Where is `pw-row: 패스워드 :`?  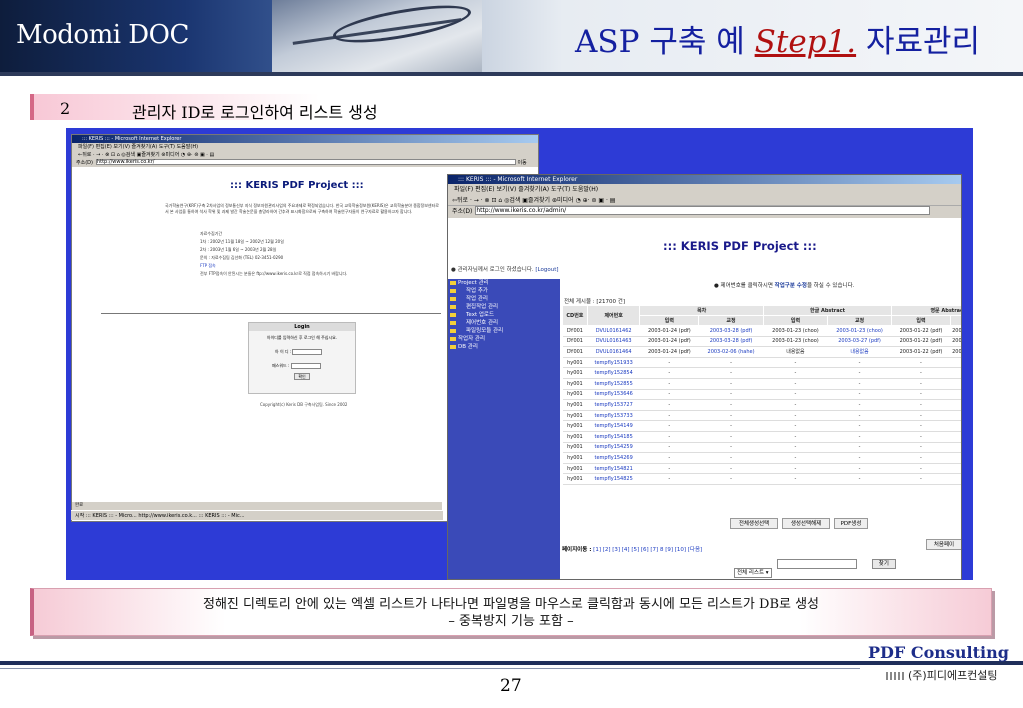
pw-row: 패스워드 : is located at coordinates (313, 366).